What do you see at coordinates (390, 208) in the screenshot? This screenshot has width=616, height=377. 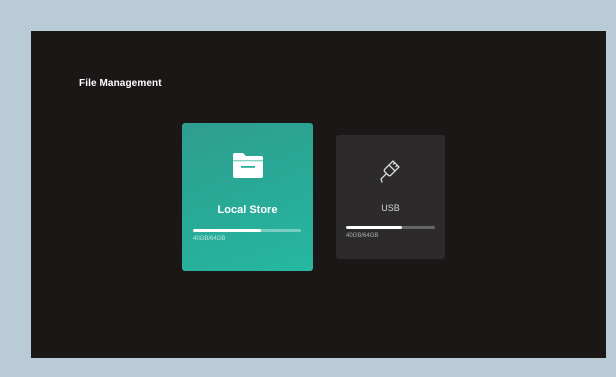 I see `usb-label: USB` at bounding box center [390, 208].